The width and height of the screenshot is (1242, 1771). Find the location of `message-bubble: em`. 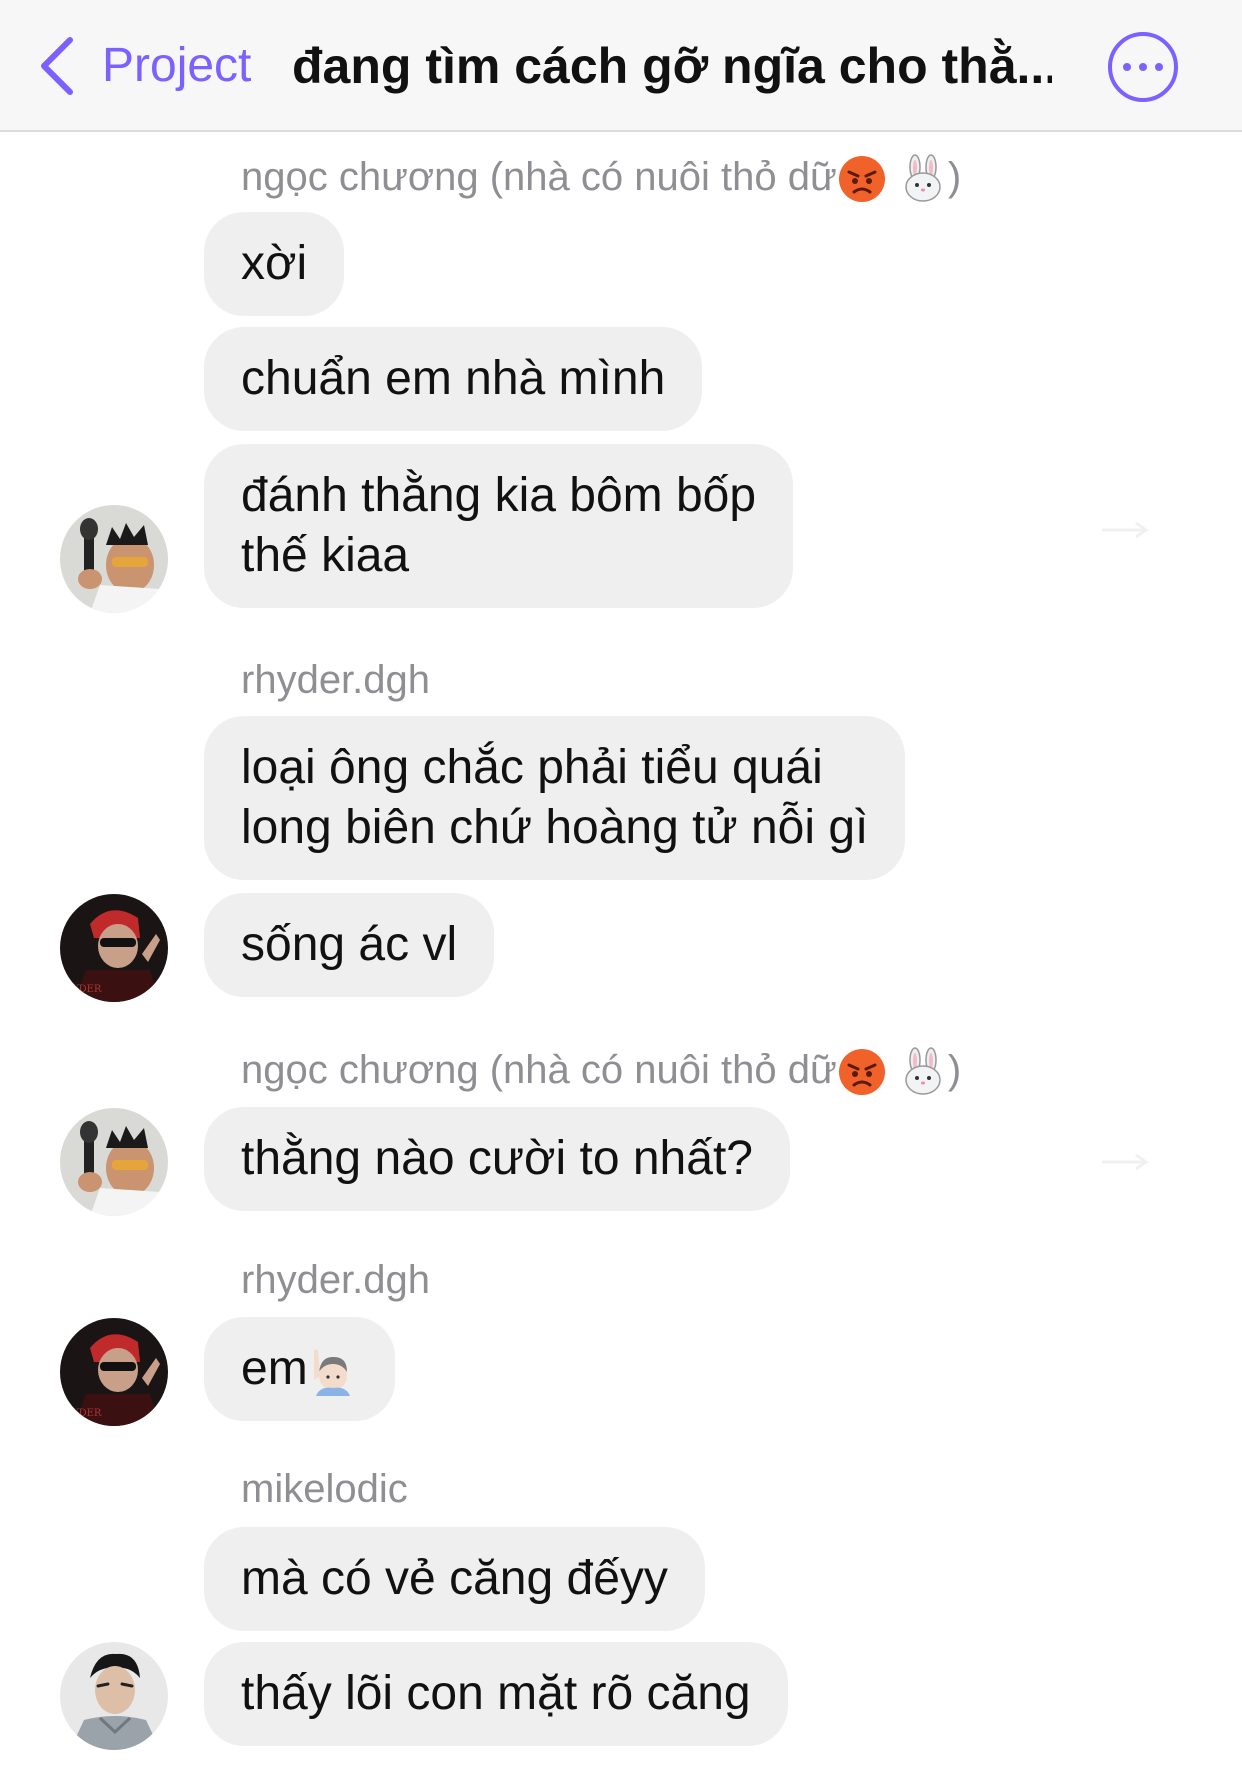

message-bubble: em is located at coordinates (299, 1369).